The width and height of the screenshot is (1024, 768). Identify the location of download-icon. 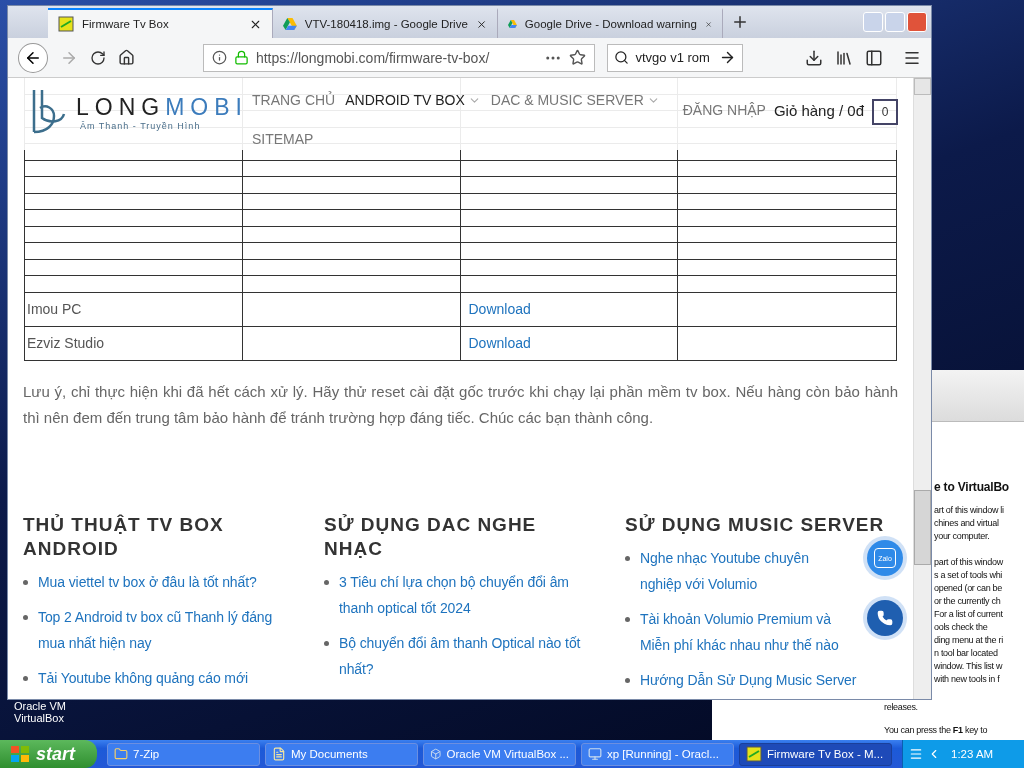
(814, 57).